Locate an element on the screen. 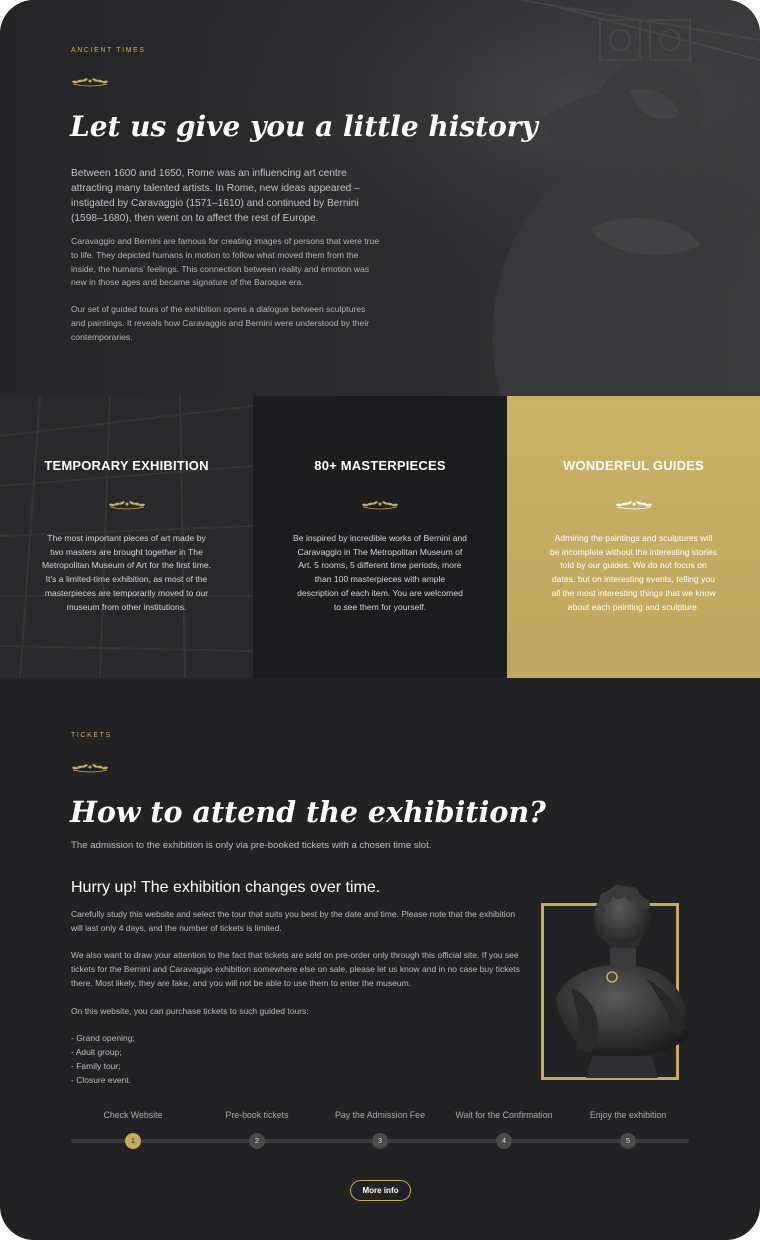 This screenshot has height=1240, width=760. step-number: 2 is located at coordinates (257, 1141).